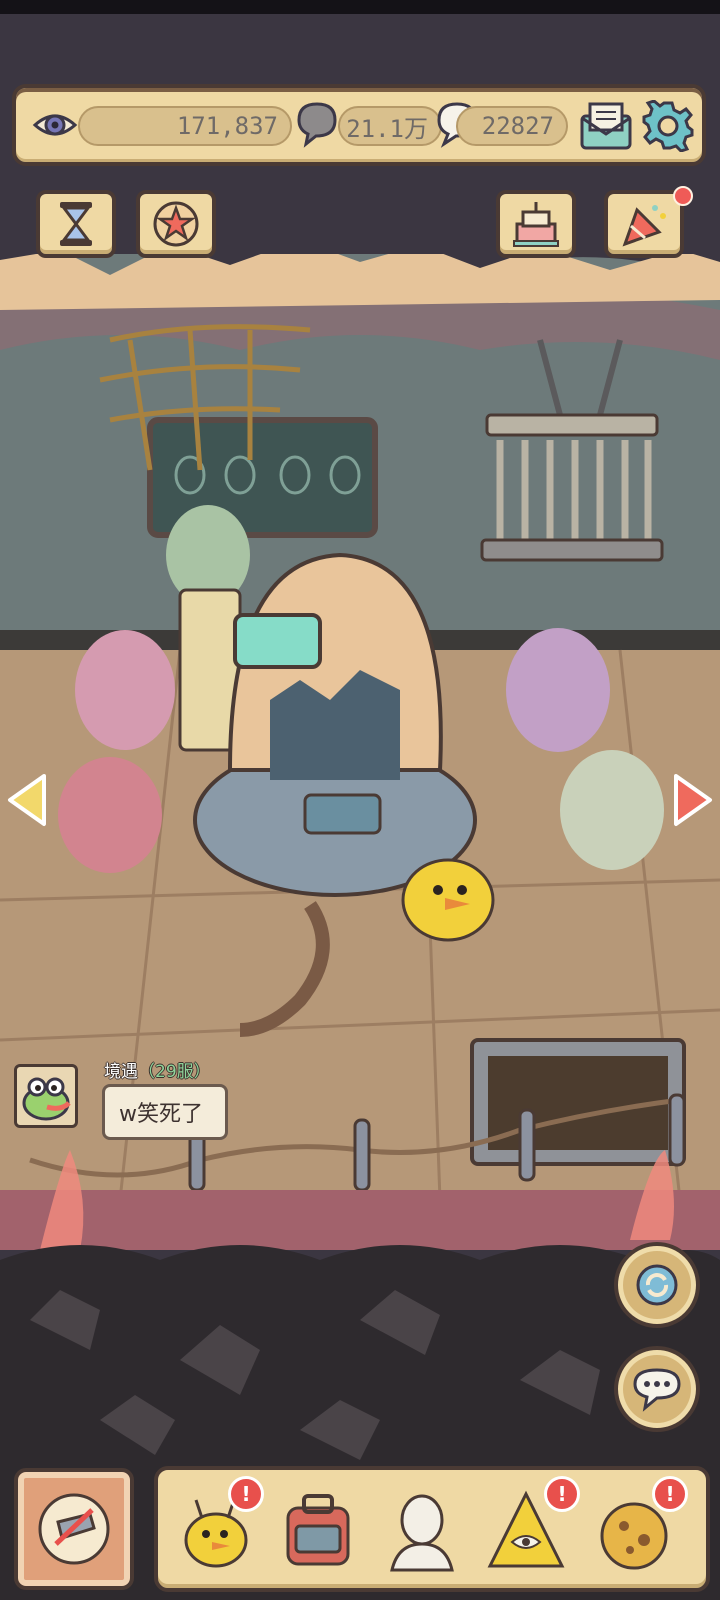 This screenshot has width=720, height=1600. What do you see at coordinates (121, 1072) in the screenshot?
I see `player-name: 境遇` at bounding box center [121, 1072].